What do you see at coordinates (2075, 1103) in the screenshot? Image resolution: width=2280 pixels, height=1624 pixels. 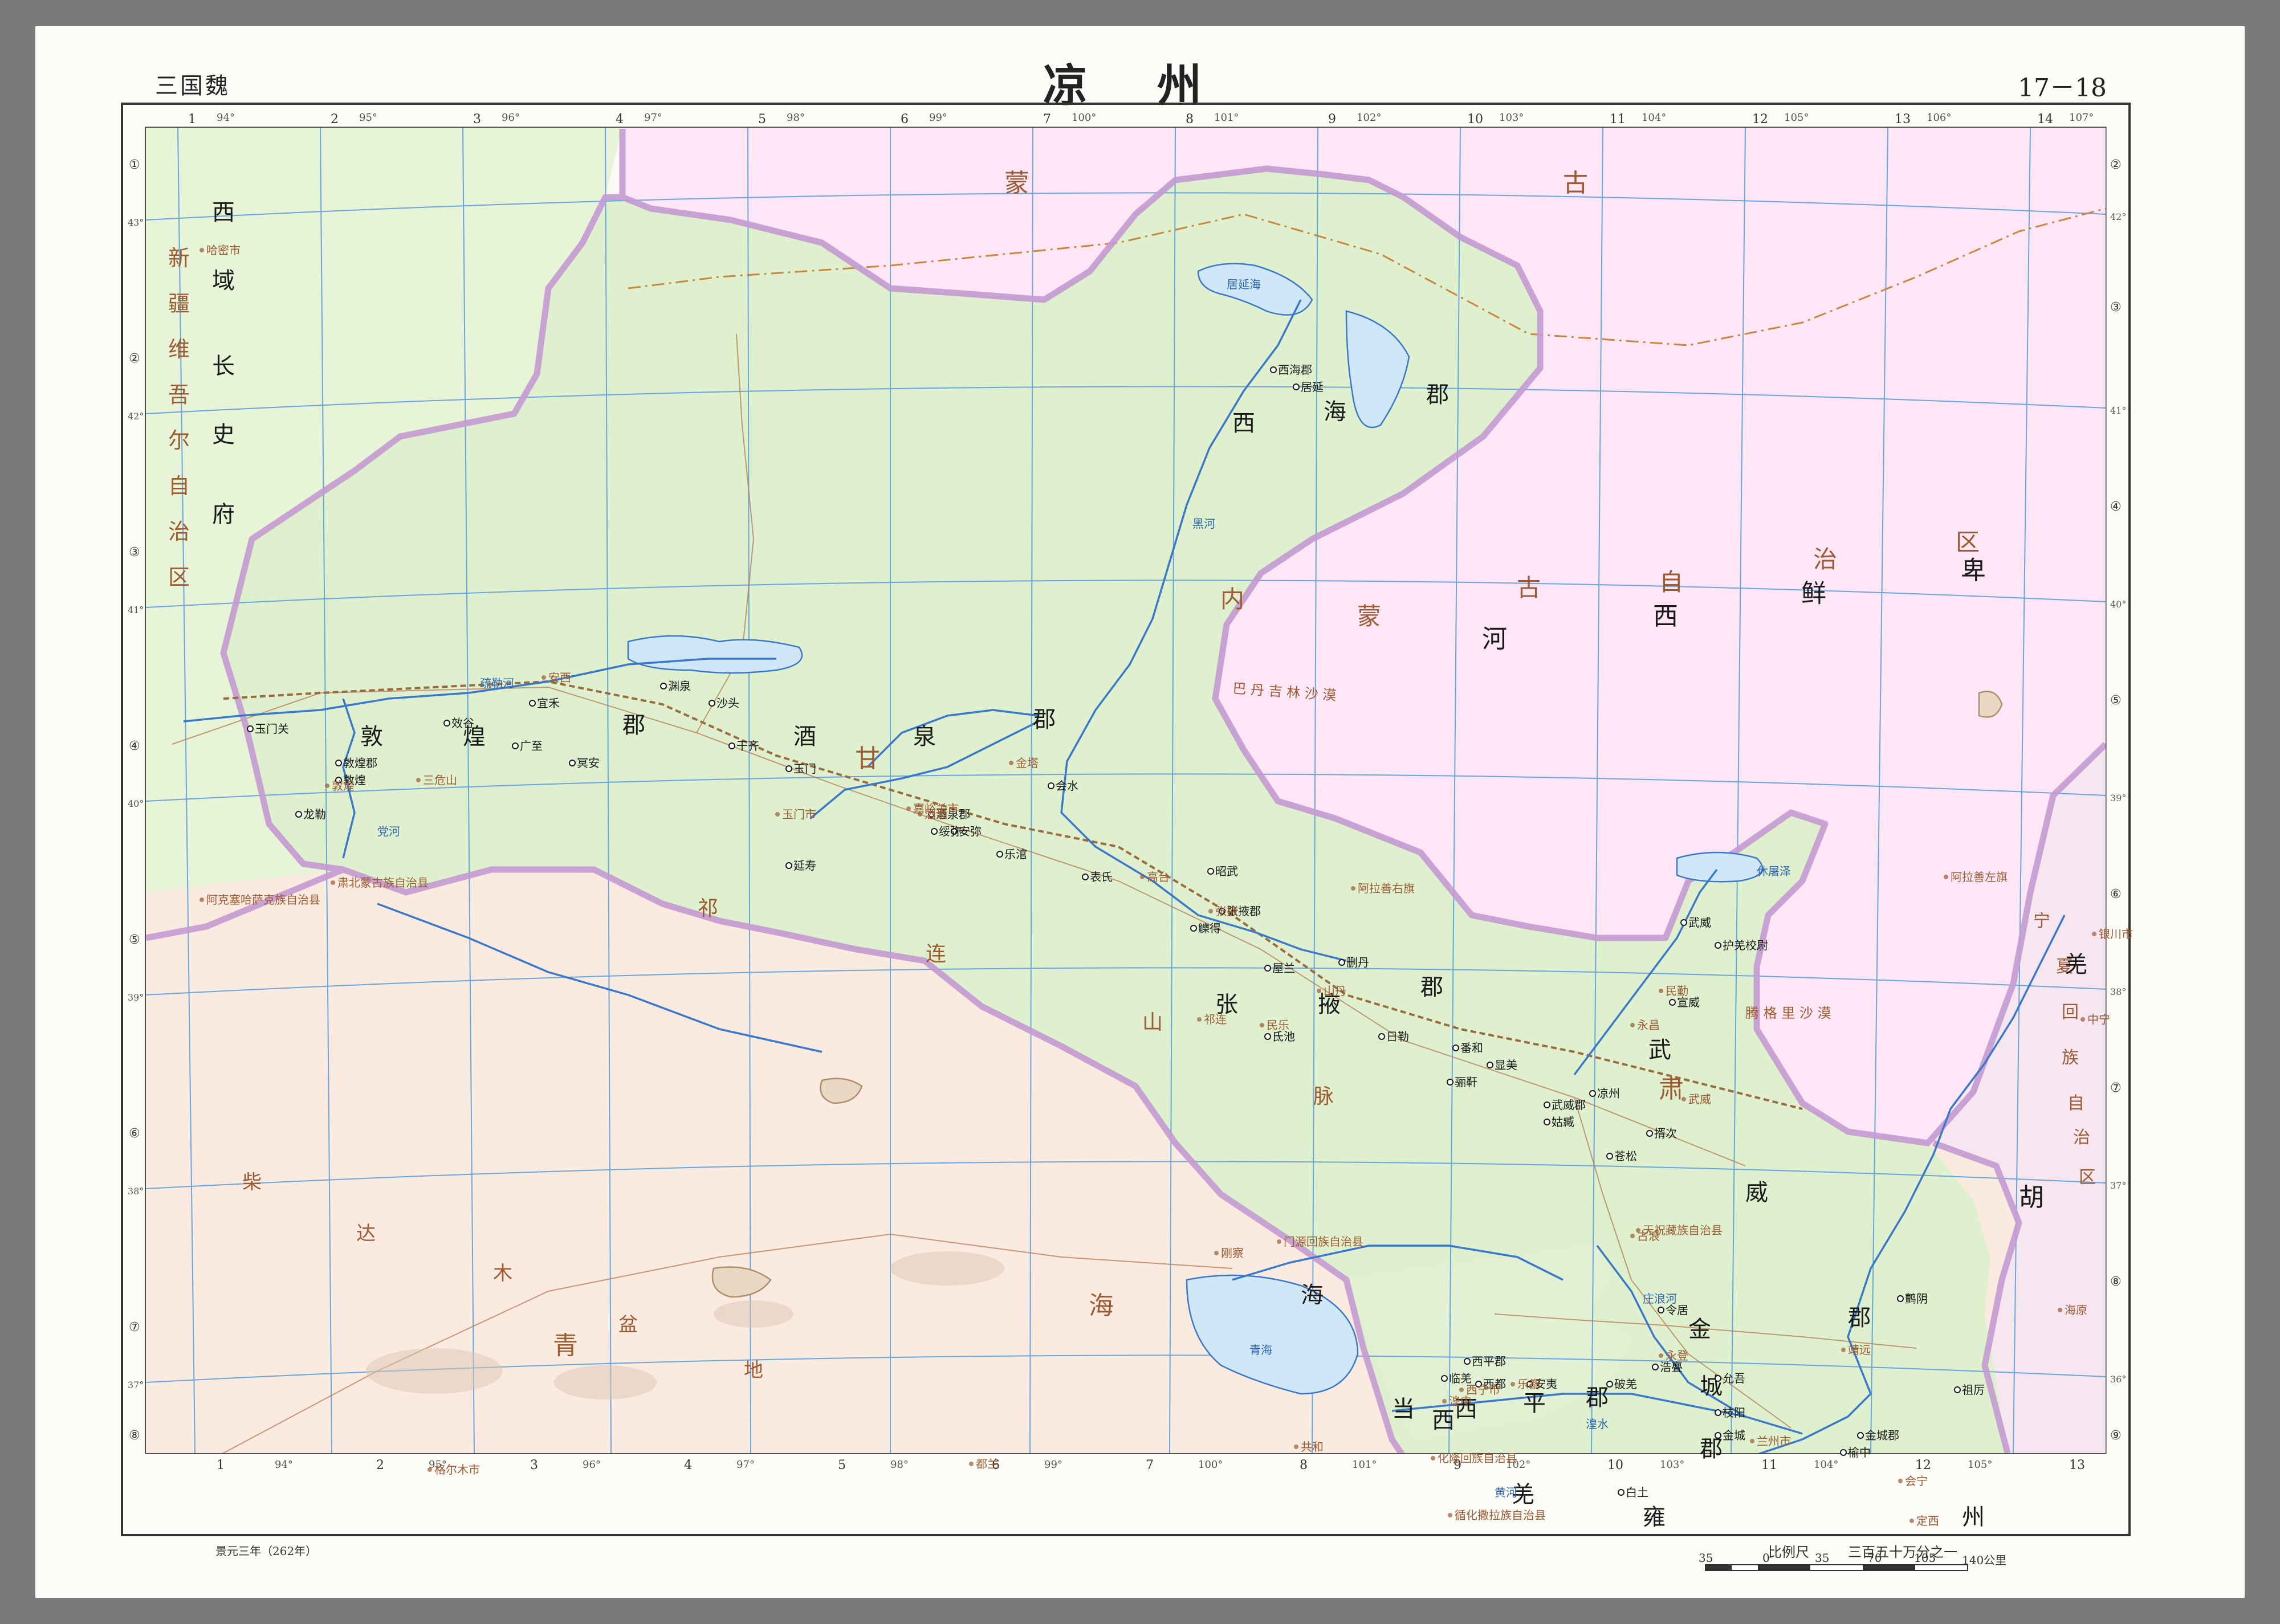 I see `ningxia-char-5: 自` at bounding box center [2075, 1103].